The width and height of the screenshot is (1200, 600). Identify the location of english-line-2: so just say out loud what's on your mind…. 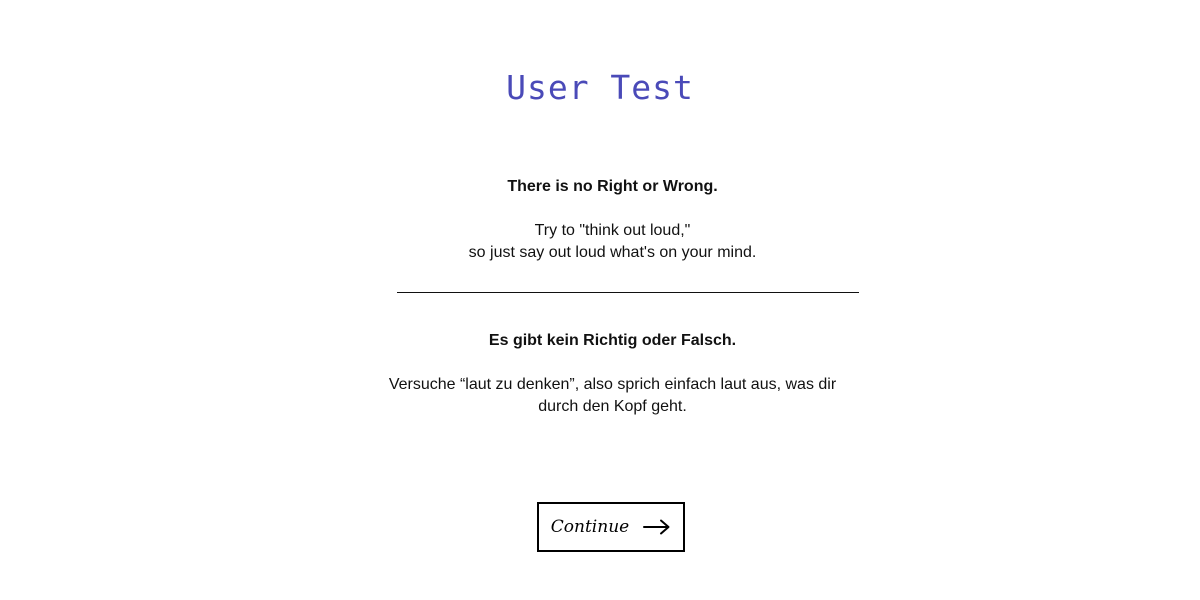
(612, 252).